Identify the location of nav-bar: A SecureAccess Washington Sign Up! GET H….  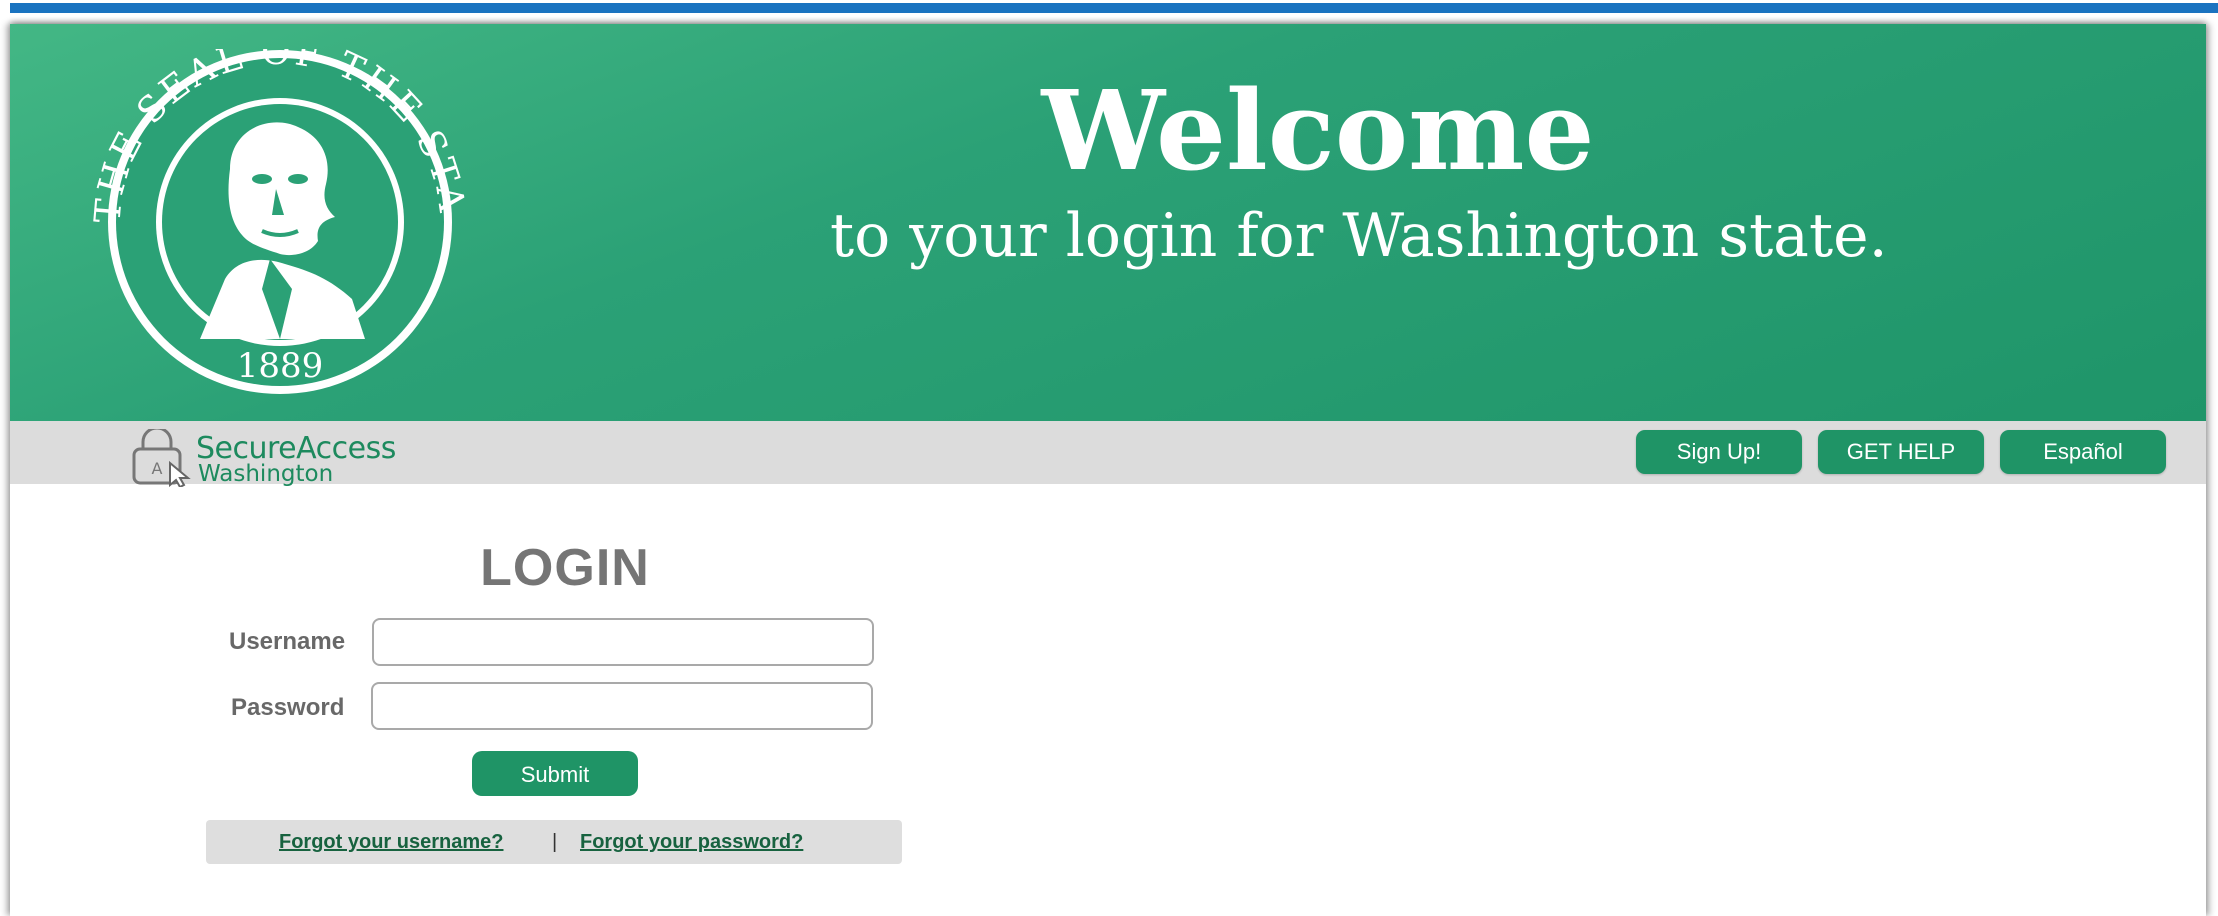
(1108, 454).